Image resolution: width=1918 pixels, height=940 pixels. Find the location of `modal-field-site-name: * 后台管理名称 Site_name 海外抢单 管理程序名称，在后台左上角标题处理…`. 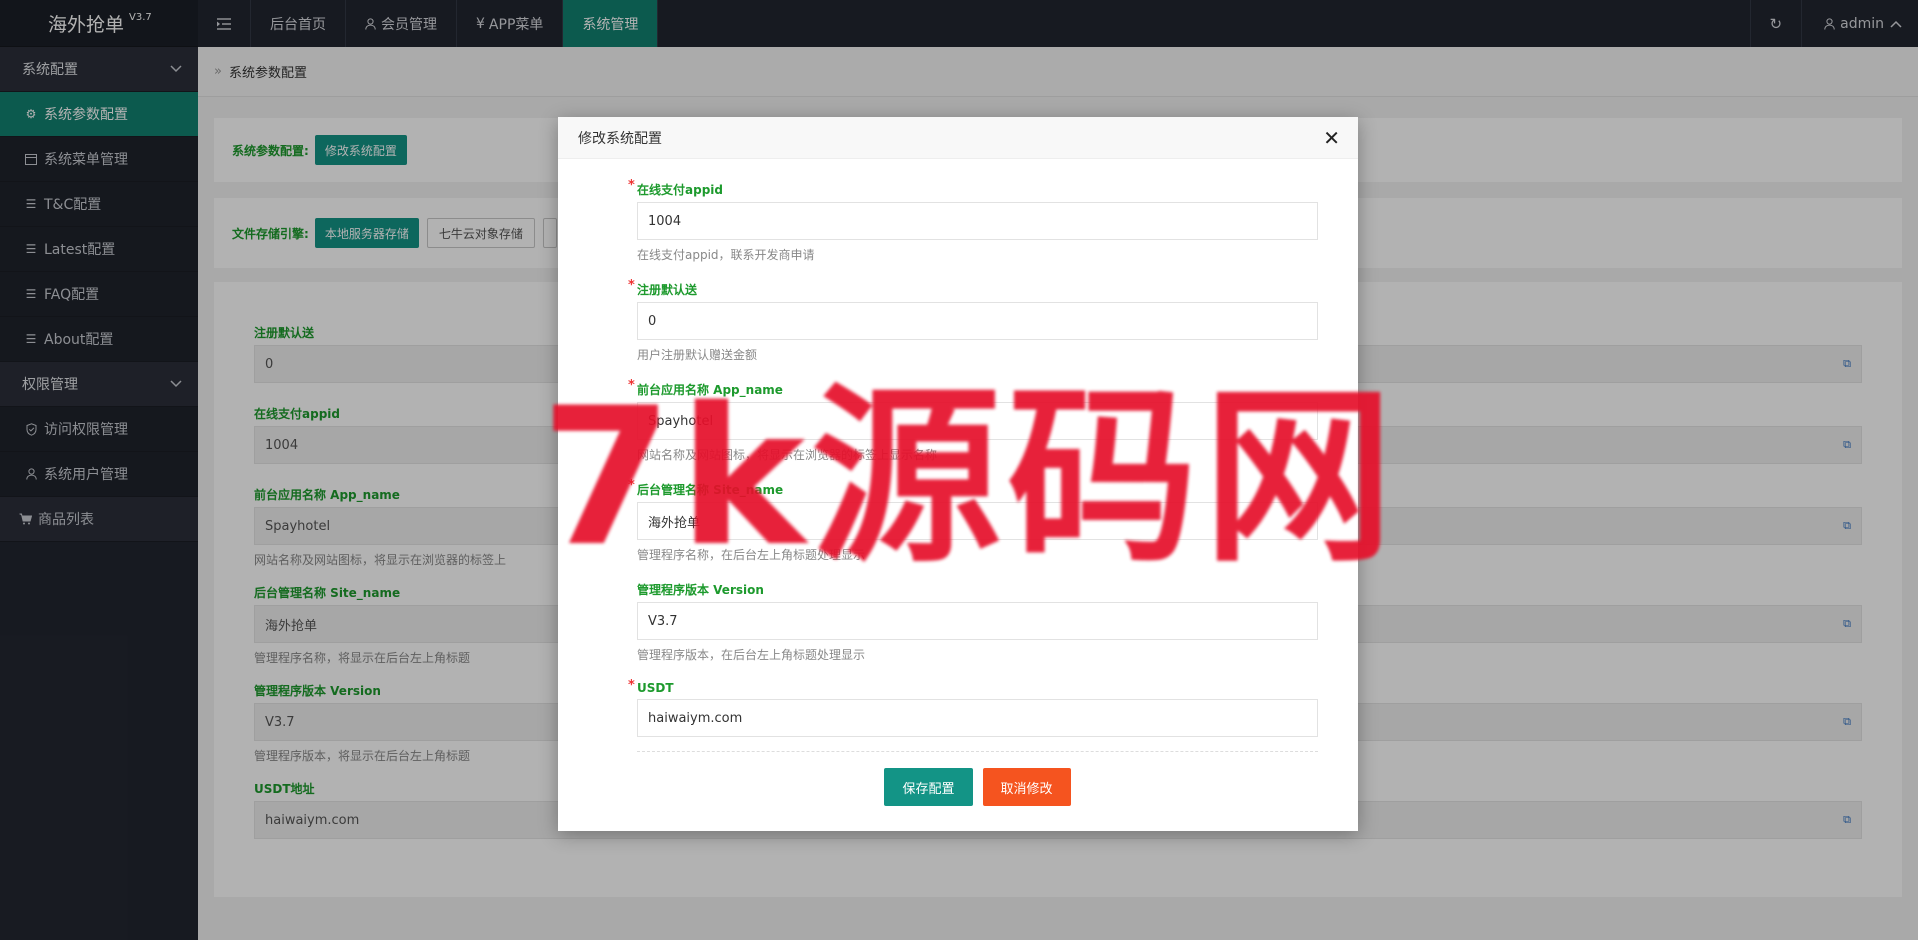

modal-field-site-name: * 后台管理名称 Site_name 海外抢单 管理程序名称，在后台左上角标题处理… is located at coordinates (958, 520).